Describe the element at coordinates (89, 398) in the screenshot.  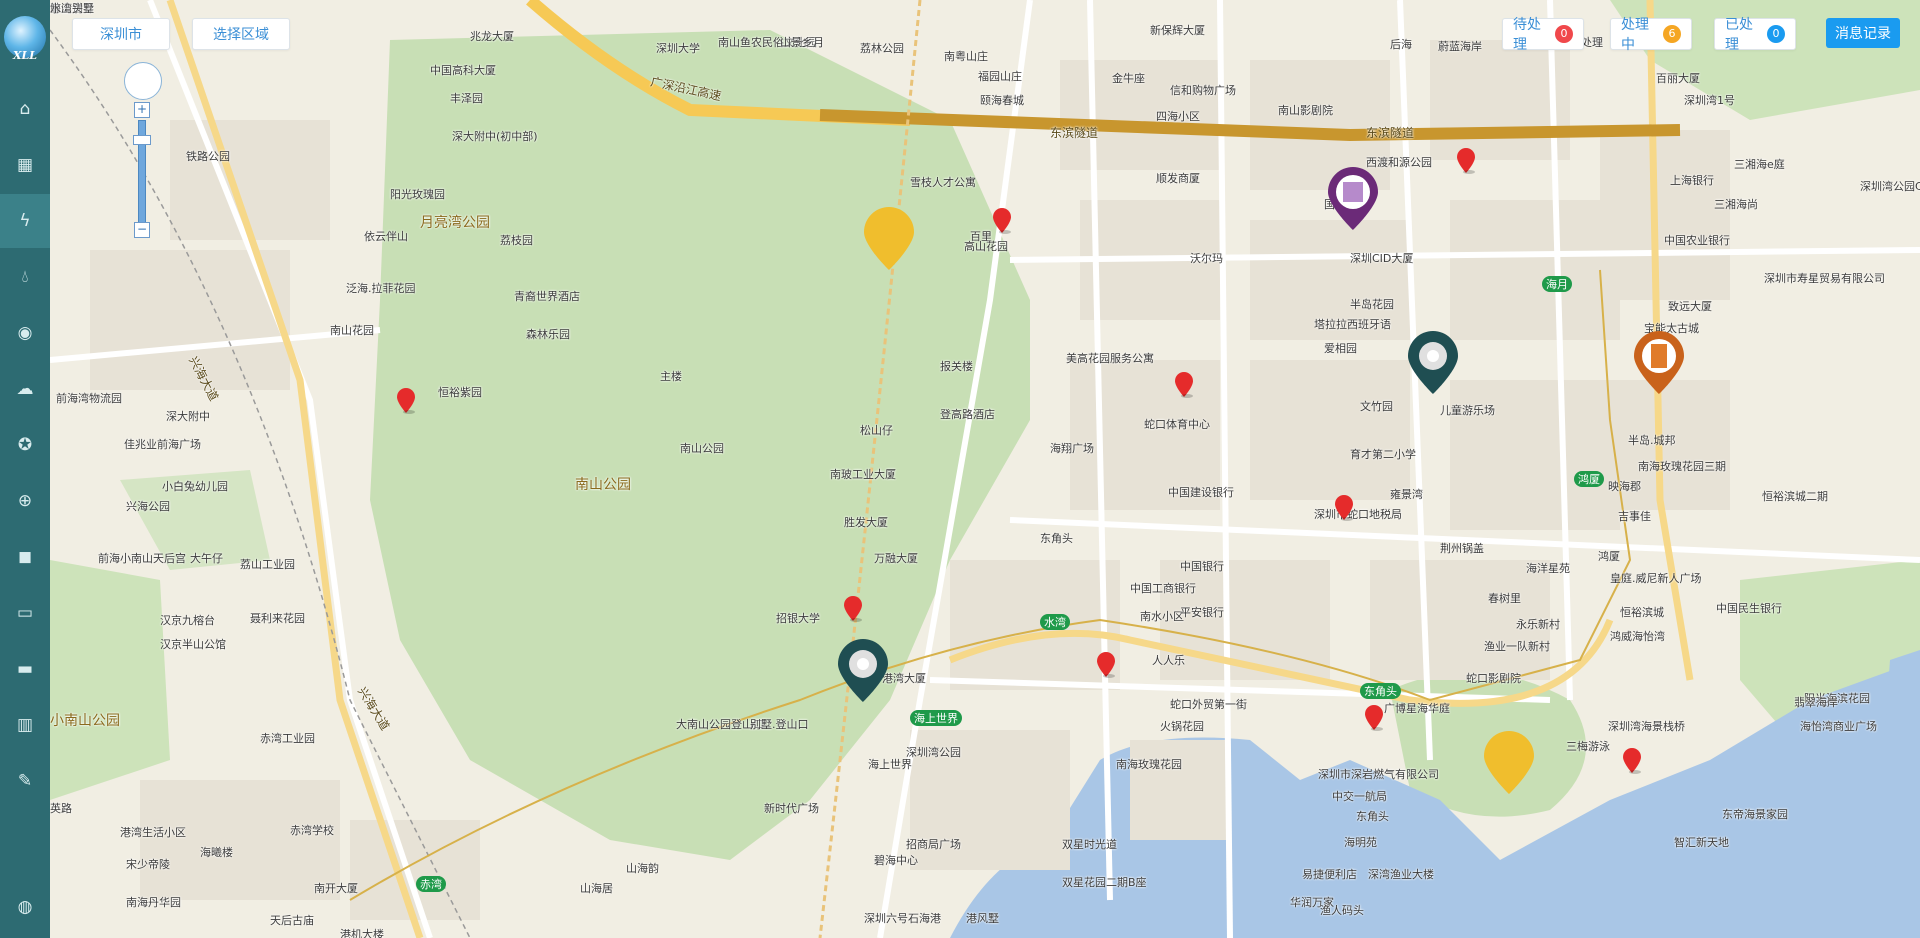
I see `place-label: 前海湾物流园` at that location.